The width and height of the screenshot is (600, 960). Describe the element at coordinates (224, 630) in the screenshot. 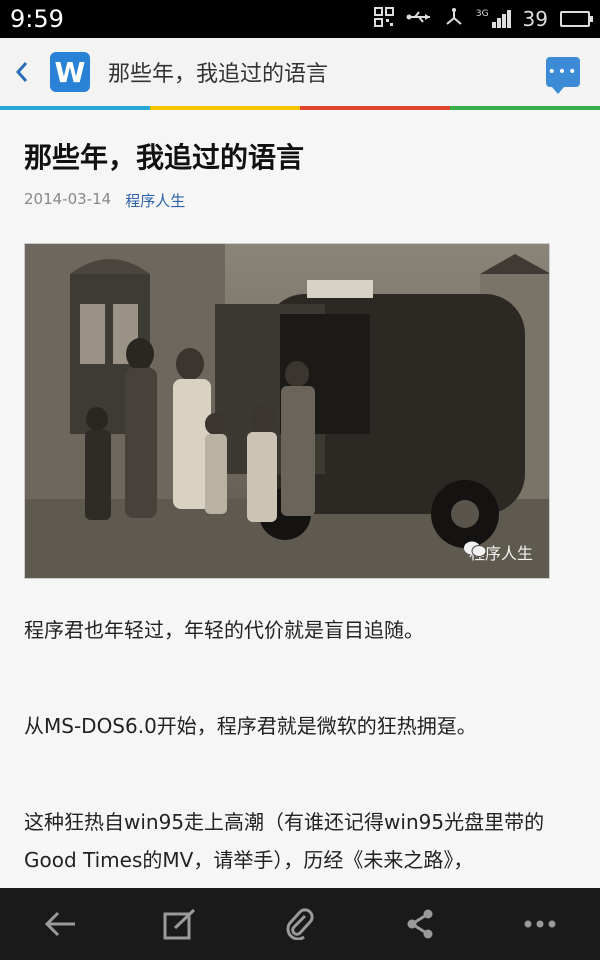

I see `article-paragraph: 程序君也年轻过，年轻的代价就是盲目追随。` at that location.